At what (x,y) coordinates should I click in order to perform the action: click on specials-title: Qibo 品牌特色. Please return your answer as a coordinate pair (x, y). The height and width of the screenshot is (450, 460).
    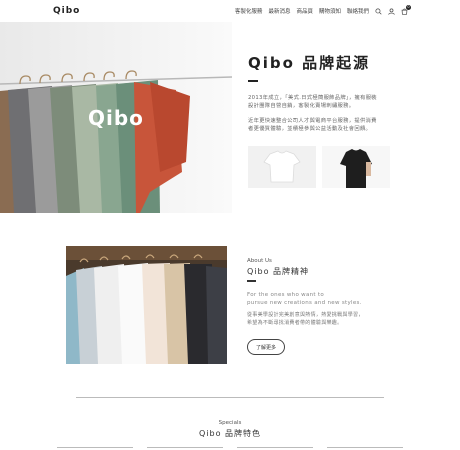
    Looking at the image, I should click on (230, 433).